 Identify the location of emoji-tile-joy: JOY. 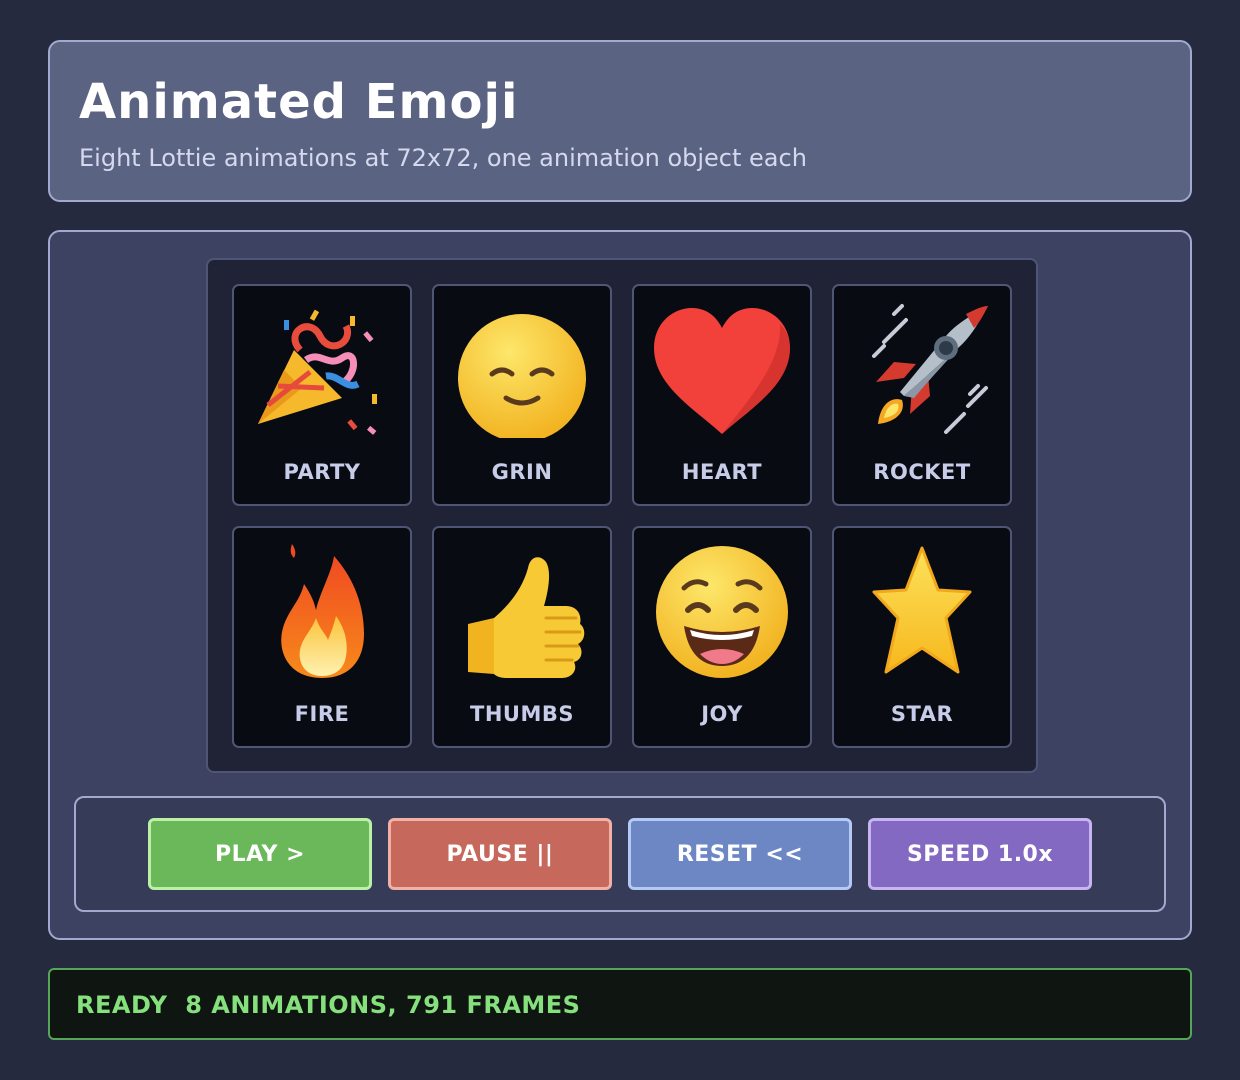
(722, 637).